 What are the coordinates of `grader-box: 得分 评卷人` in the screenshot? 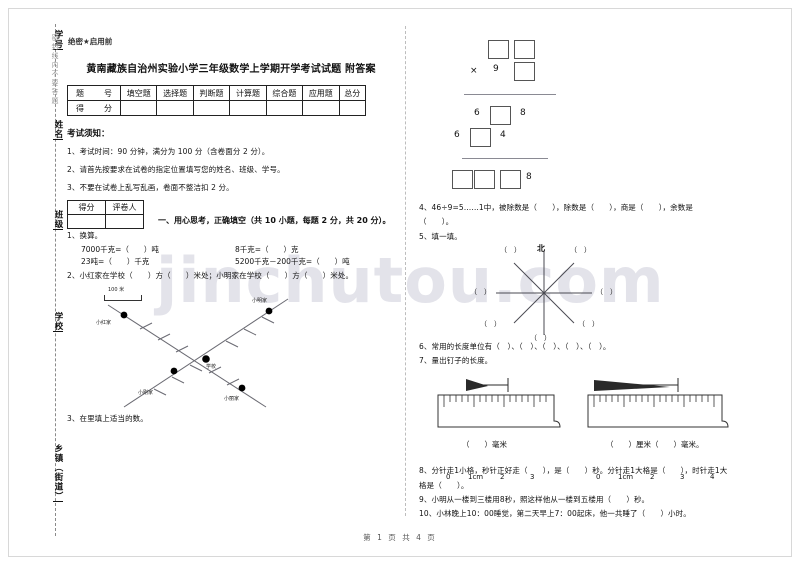 It's located at (105, 214).